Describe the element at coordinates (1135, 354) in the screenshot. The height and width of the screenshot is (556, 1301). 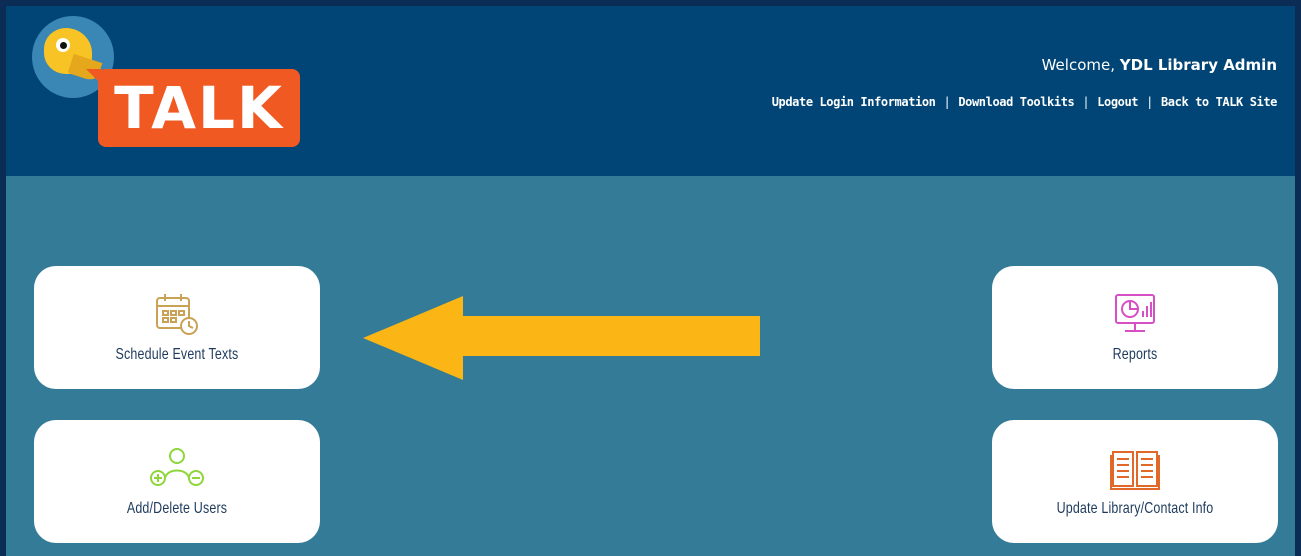
I see `reports-label: Reports` at that location.